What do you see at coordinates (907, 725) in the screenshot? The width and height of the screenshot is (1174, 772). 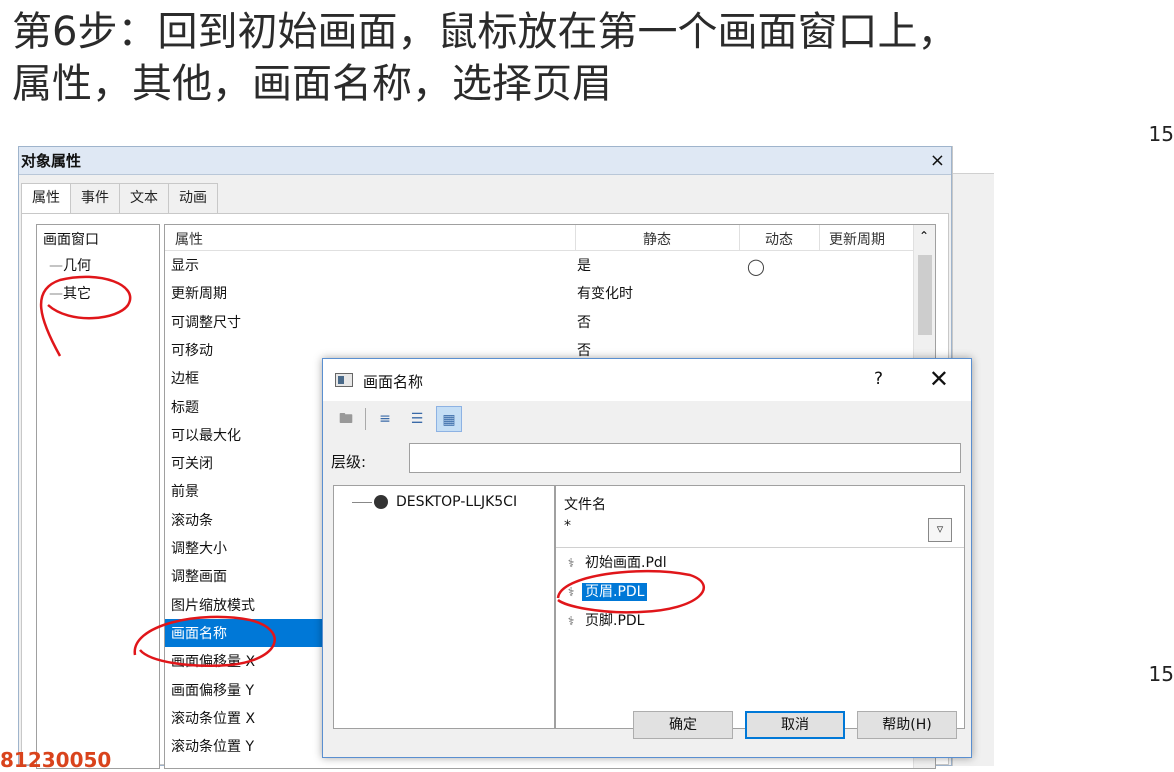 I see `help-button: 帮助(H)` at bounding box center [907, 725].